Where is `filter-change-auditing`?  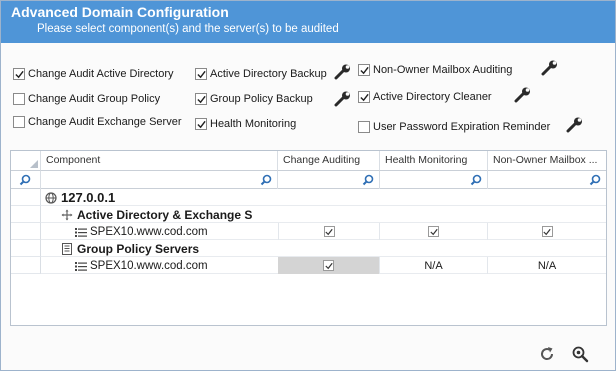 filter-change-auditing is located at coordinates (329, 180).